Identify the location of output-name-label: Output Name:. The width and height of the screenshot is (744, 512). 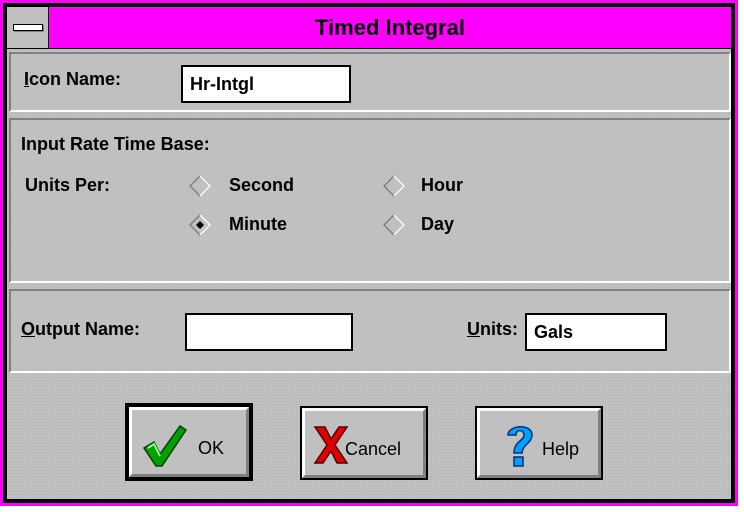
(80, 329).